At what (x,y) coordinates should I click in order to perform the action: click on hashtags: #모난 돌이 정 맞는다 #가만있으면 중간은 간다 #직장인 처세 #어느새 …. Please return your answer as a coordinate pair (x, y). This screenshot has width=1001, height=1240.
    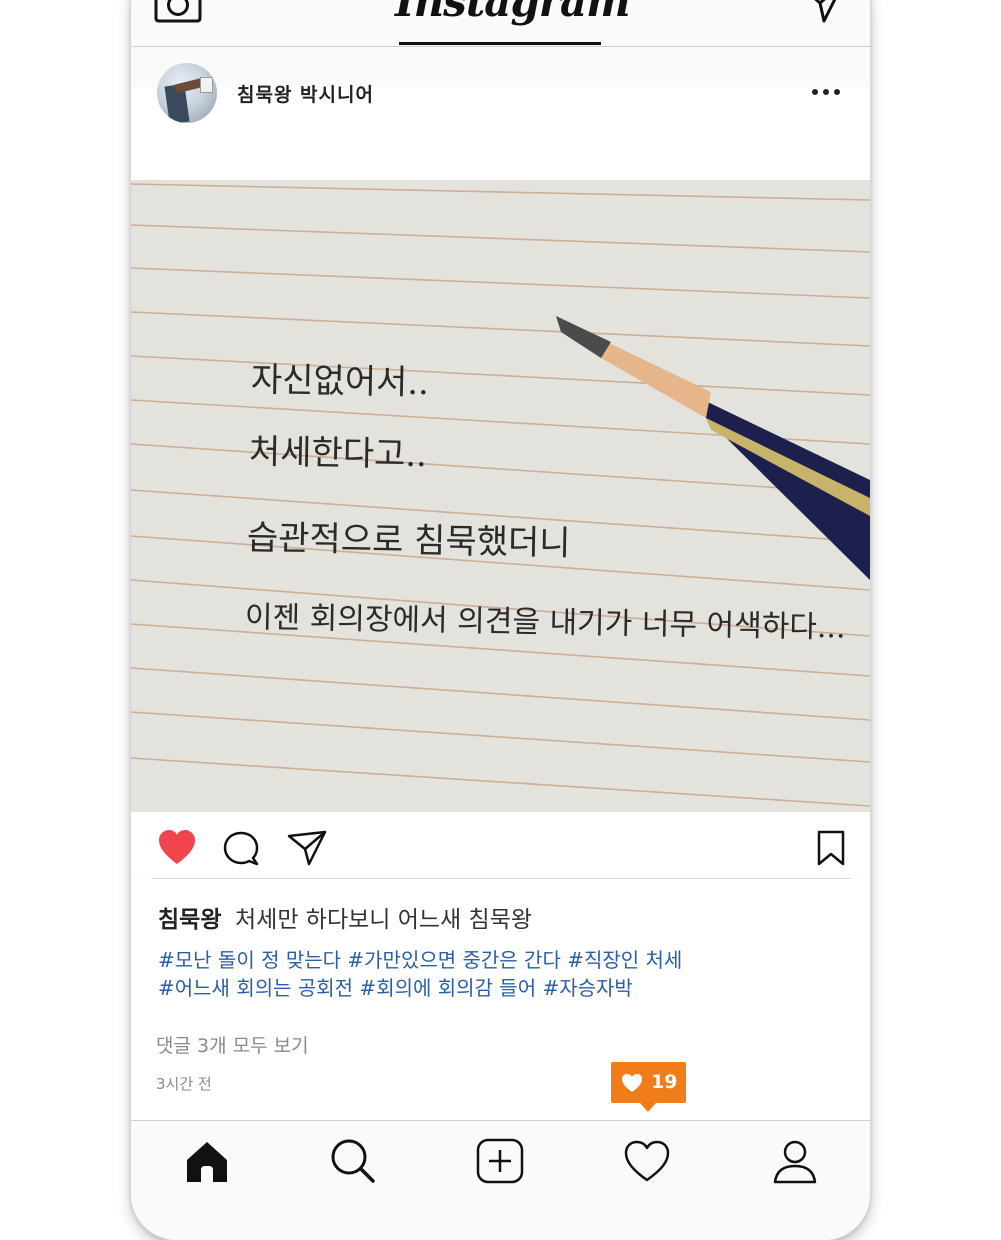
    Looking at the image, I should click on (420, 974).